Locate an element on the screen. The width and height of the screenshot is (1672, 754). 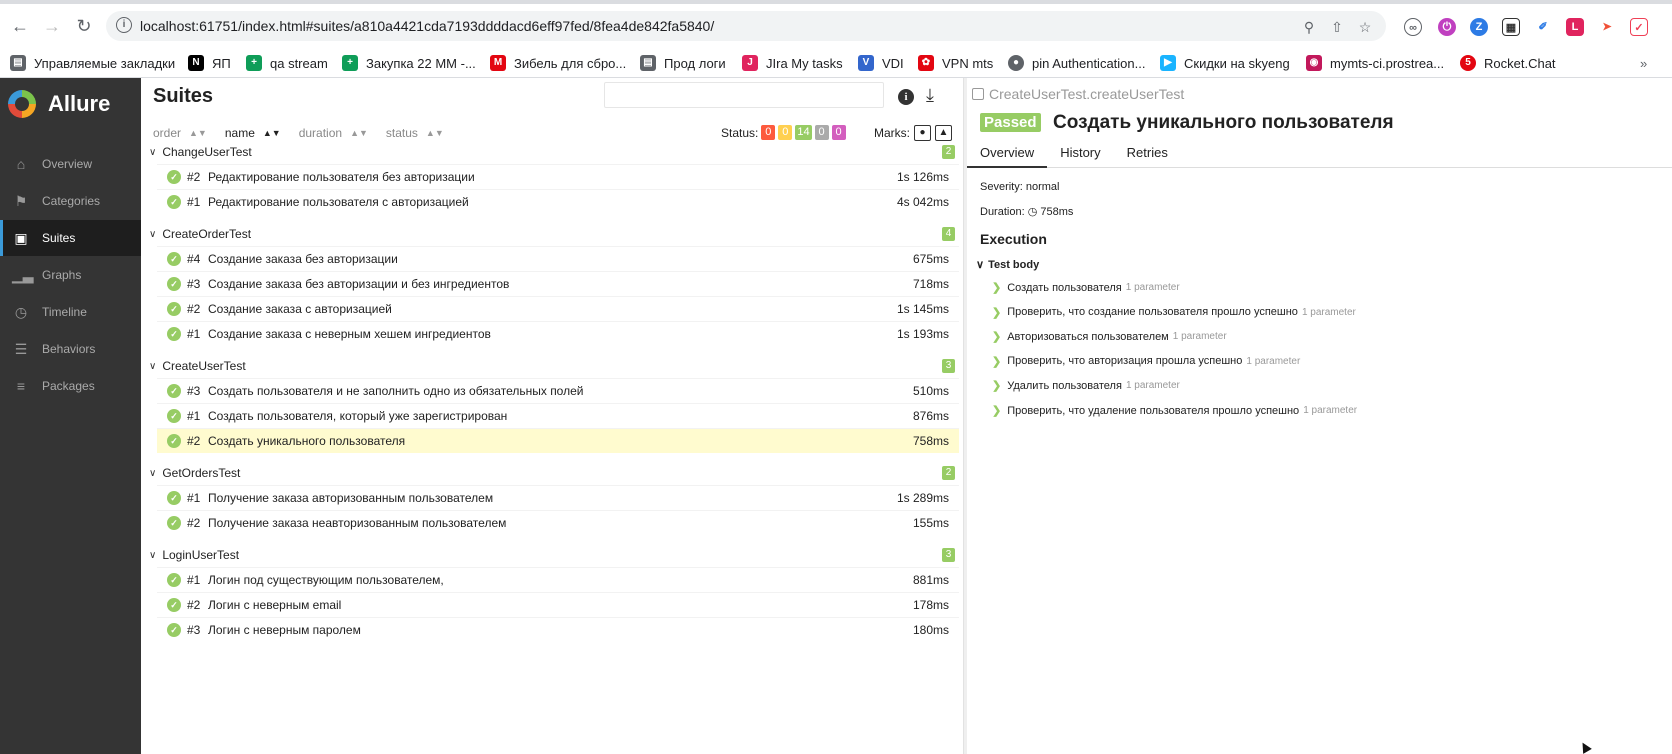
extension-icon: L is located at coordinates (1575, 27).